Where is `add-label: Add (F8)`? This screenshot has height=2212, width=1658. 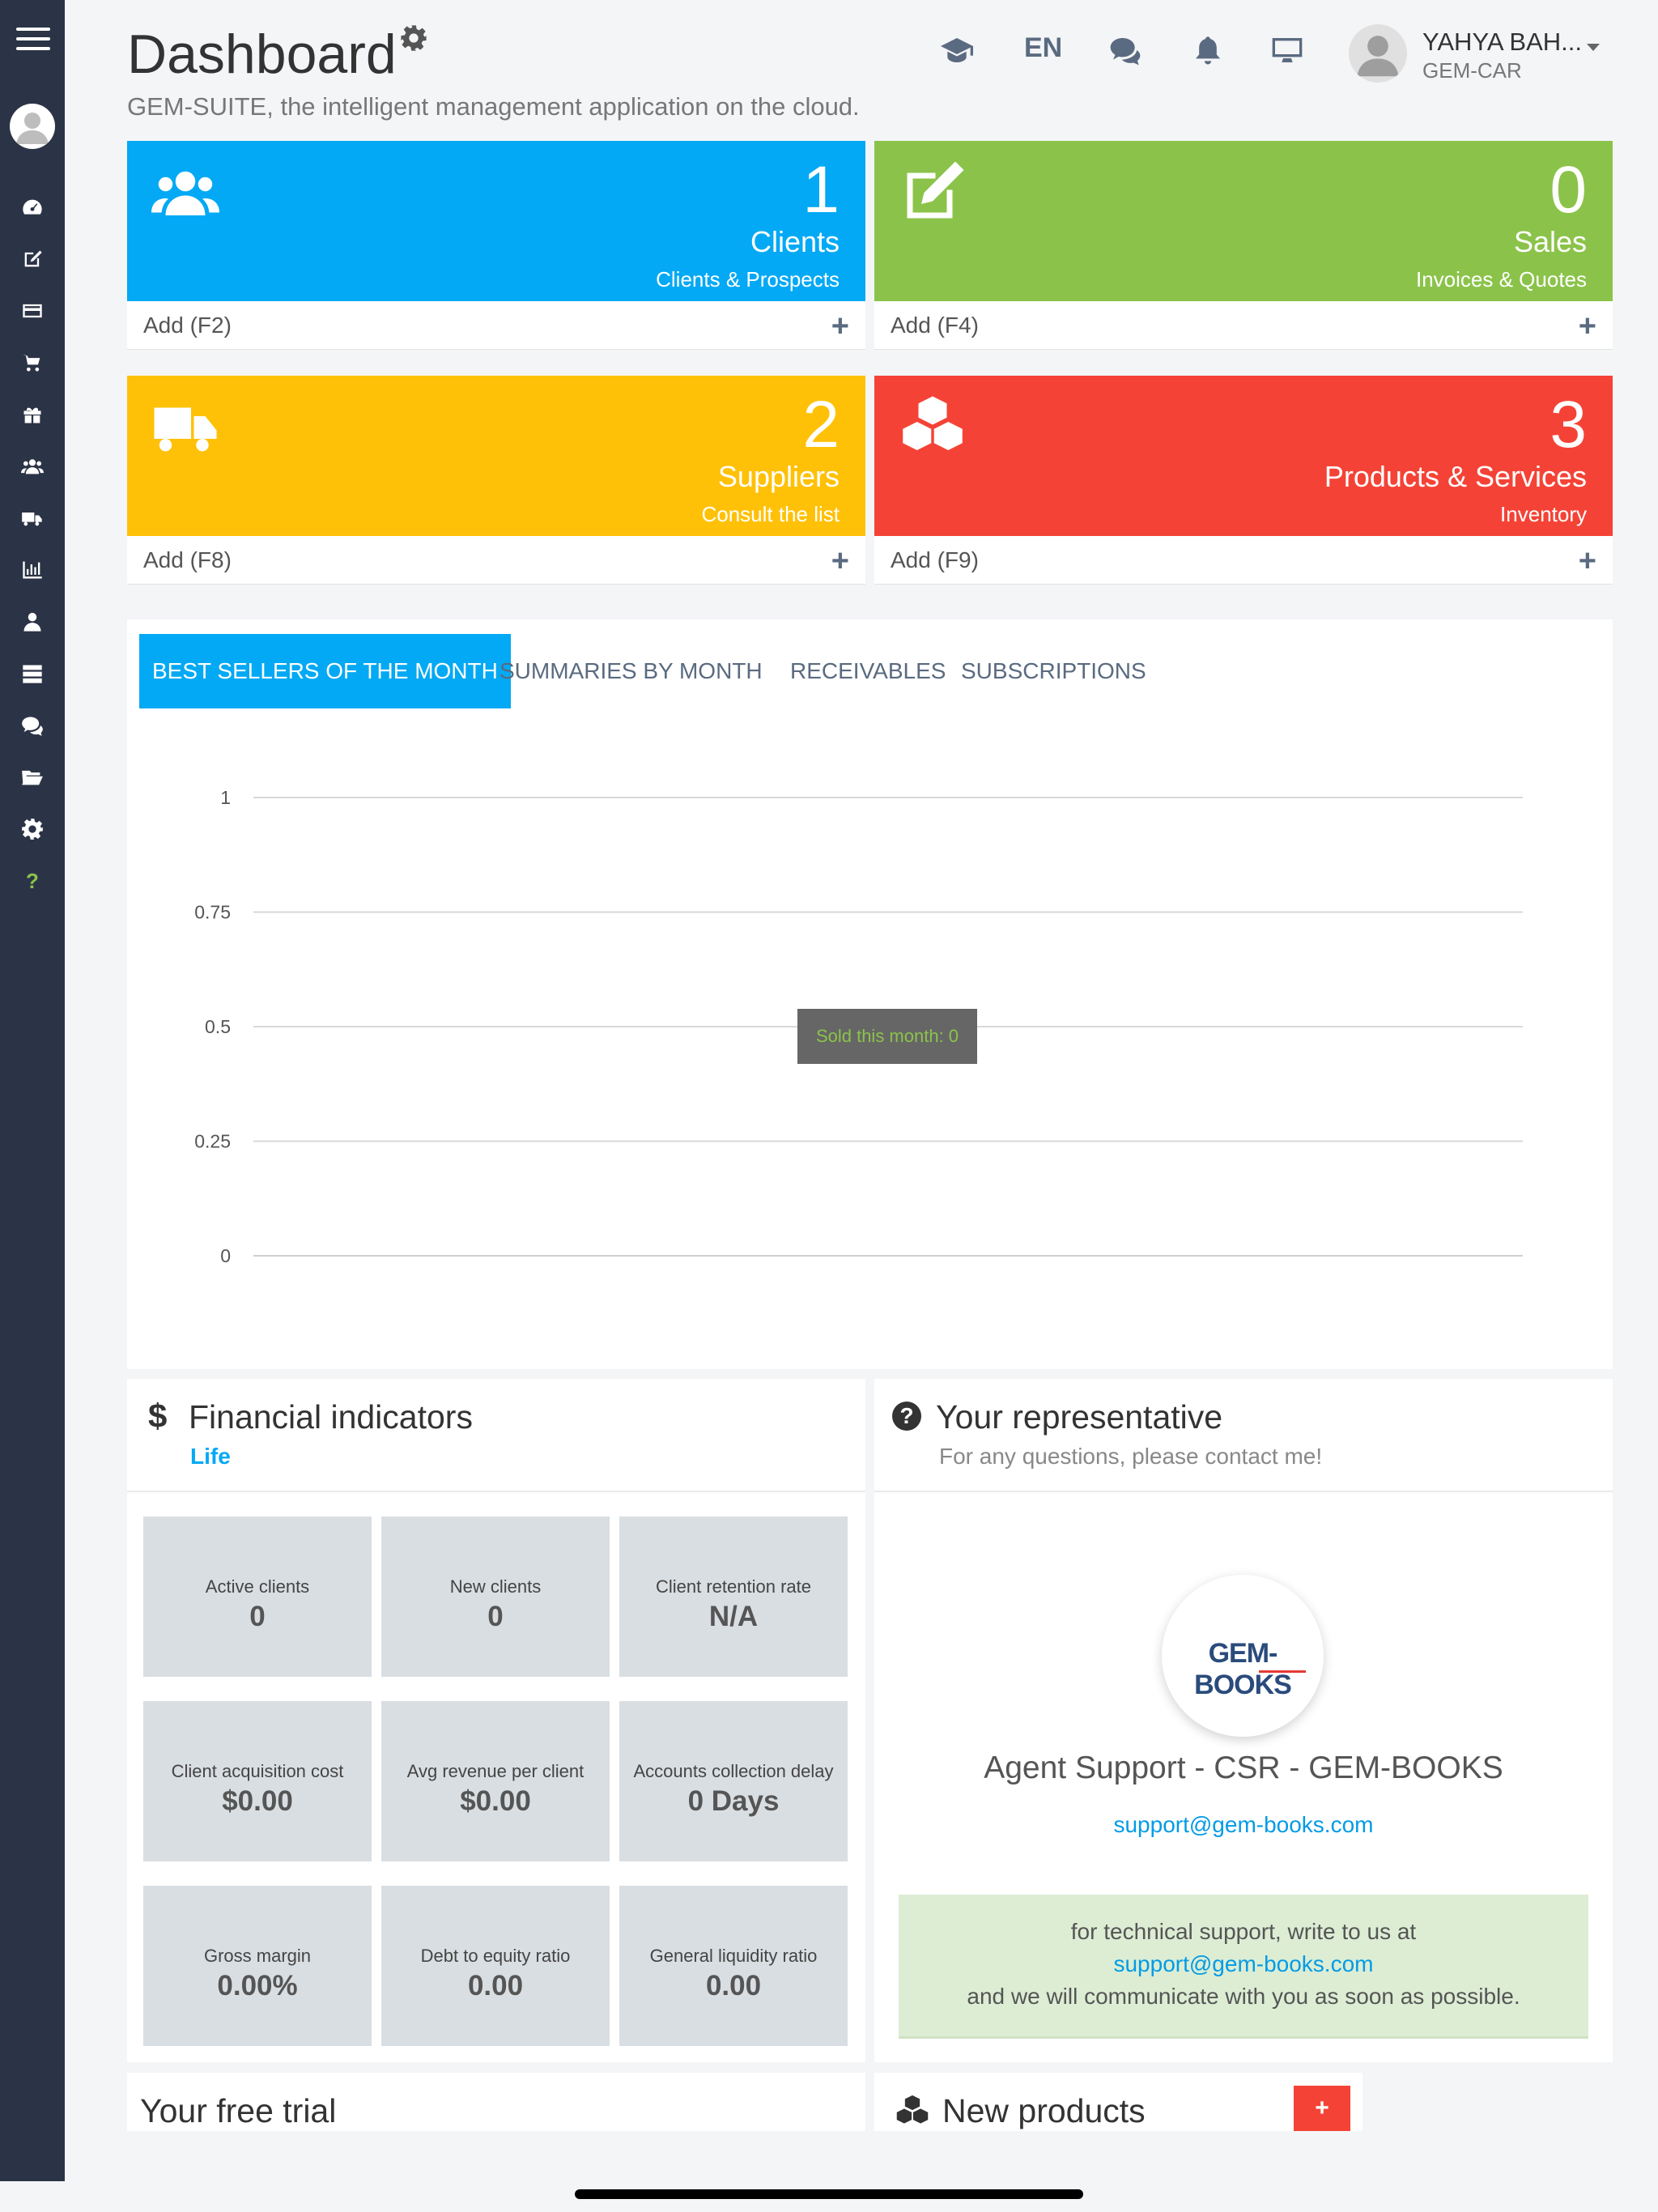 add-label: Add (F8) is located at coordinates (187, 560).